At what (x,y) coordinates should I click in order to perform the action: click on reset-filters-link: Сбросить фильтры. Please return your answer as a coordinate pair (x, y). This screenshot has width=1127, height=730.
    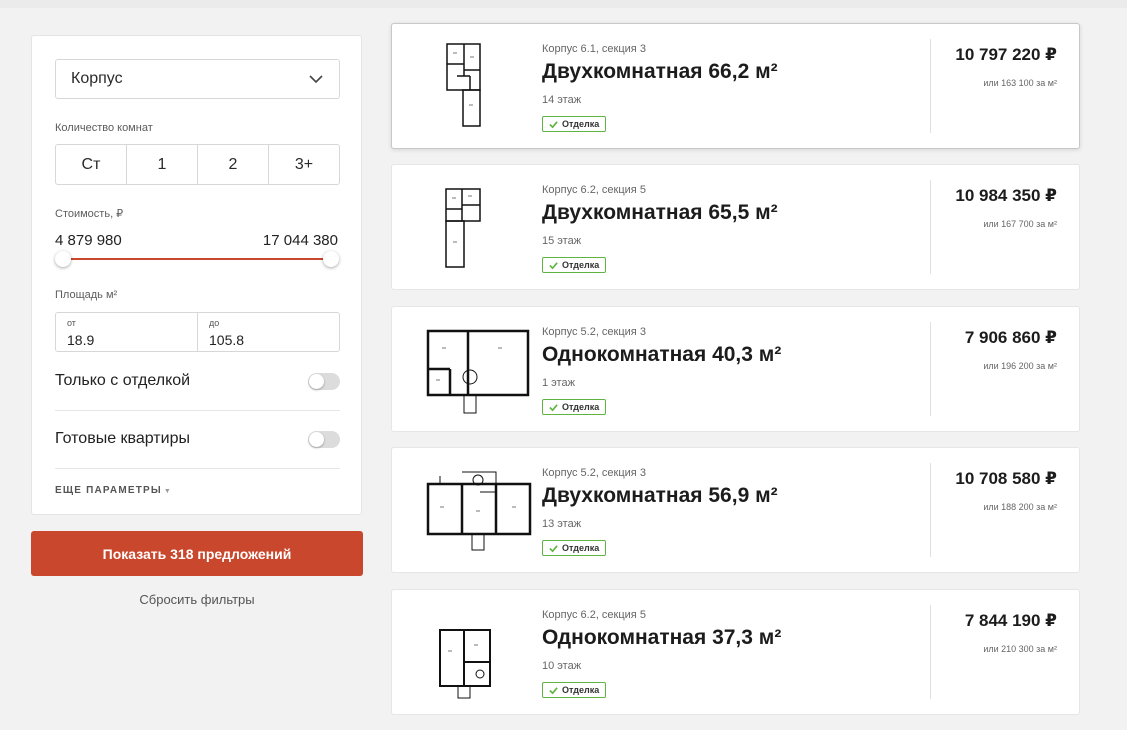
    Looking at the image, I should click on (197, 599).